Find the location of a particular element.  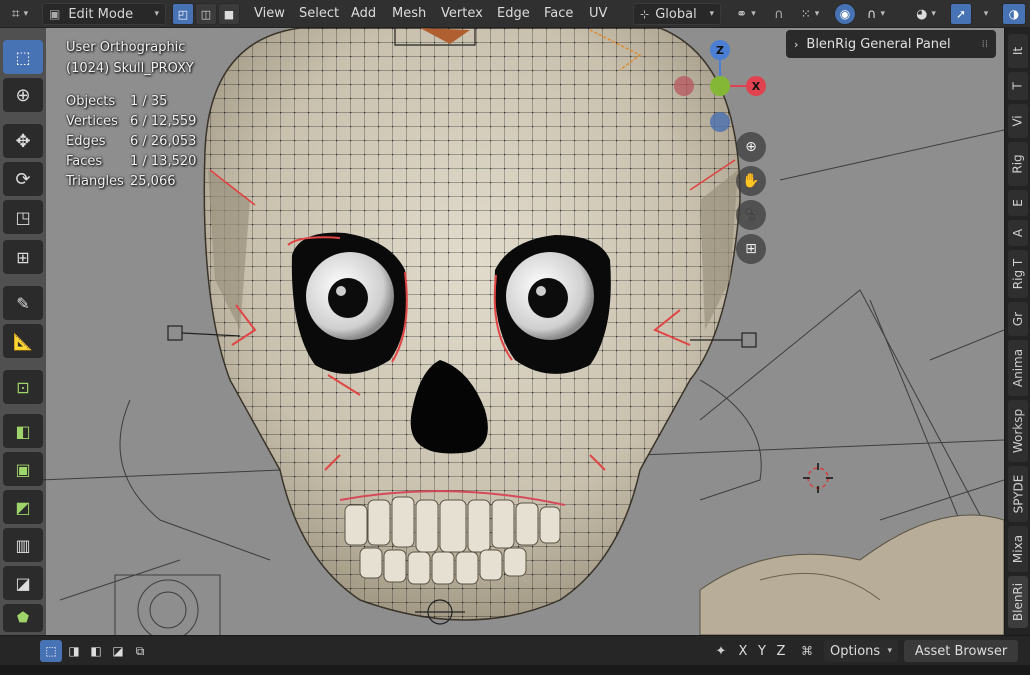

menu-edge: Edge is located at coordinates (513, 13).